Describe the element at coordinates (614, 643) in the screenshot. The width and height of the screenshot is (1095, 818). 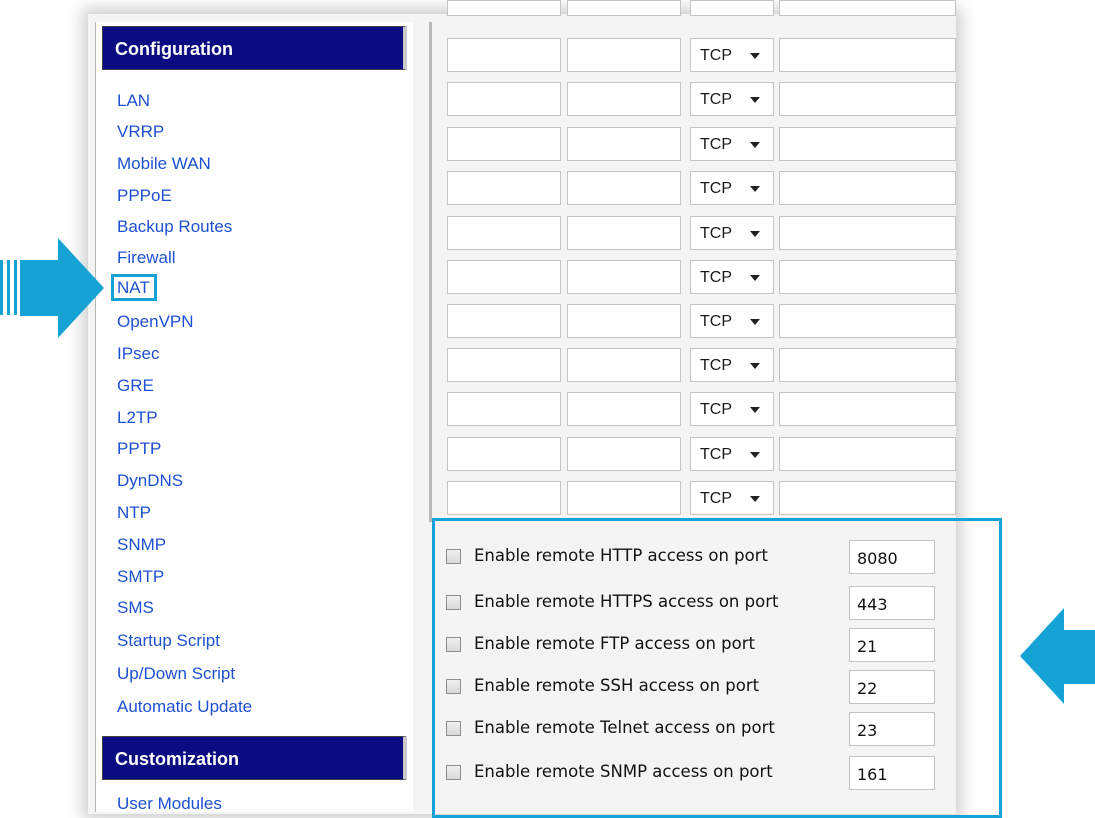
I see `remote-access-label: Enable remote FTP access on port` at that location.